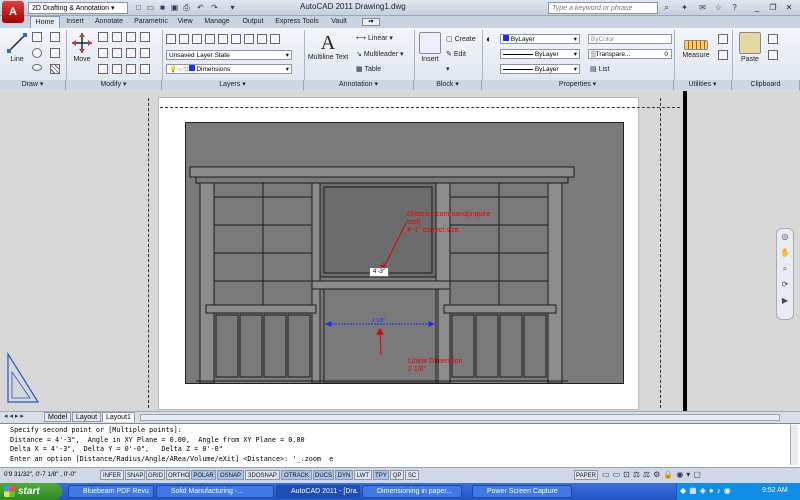  Describe the element at coordinates (296, 475) in the screenshot. I see `otrack-toggle: OTRACK` at that location.